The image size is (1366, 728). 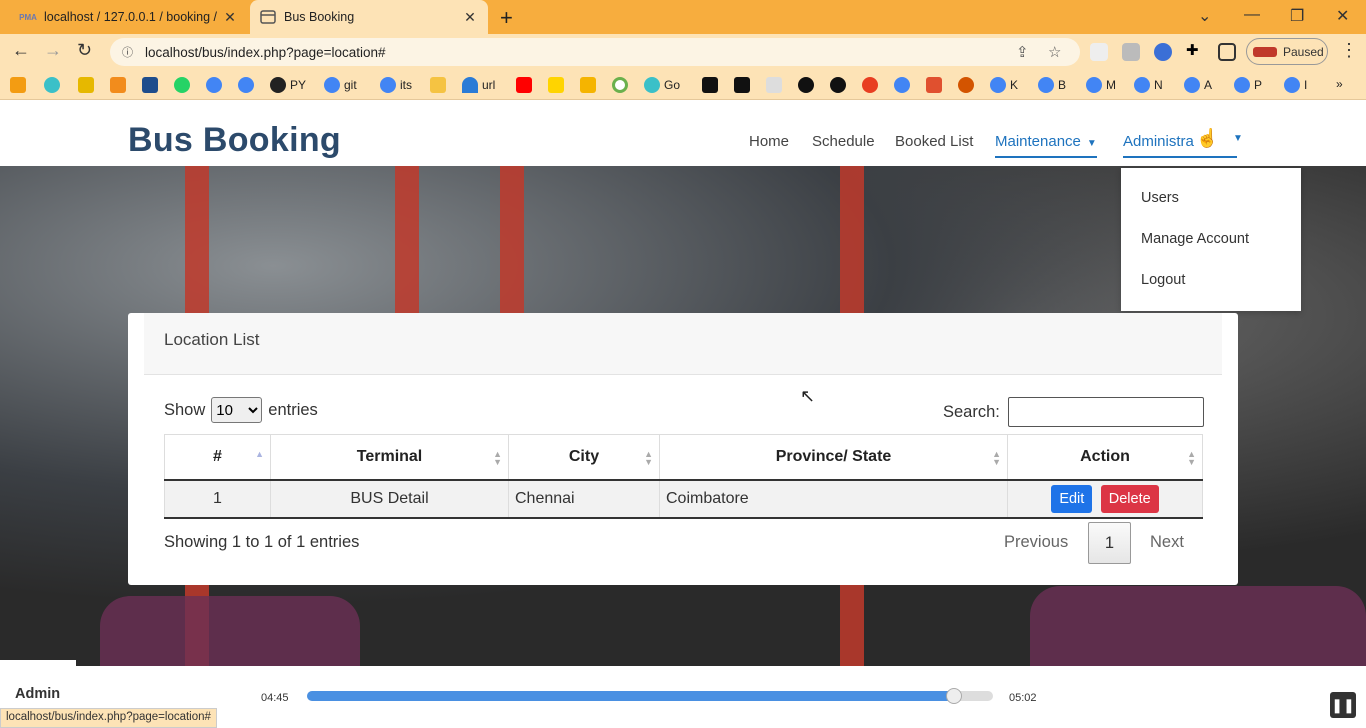 What do you see at coordinates (934, 141) in the screenshot?
I see `nav-booked-list: Booked List` at bounding box center [934, 141].